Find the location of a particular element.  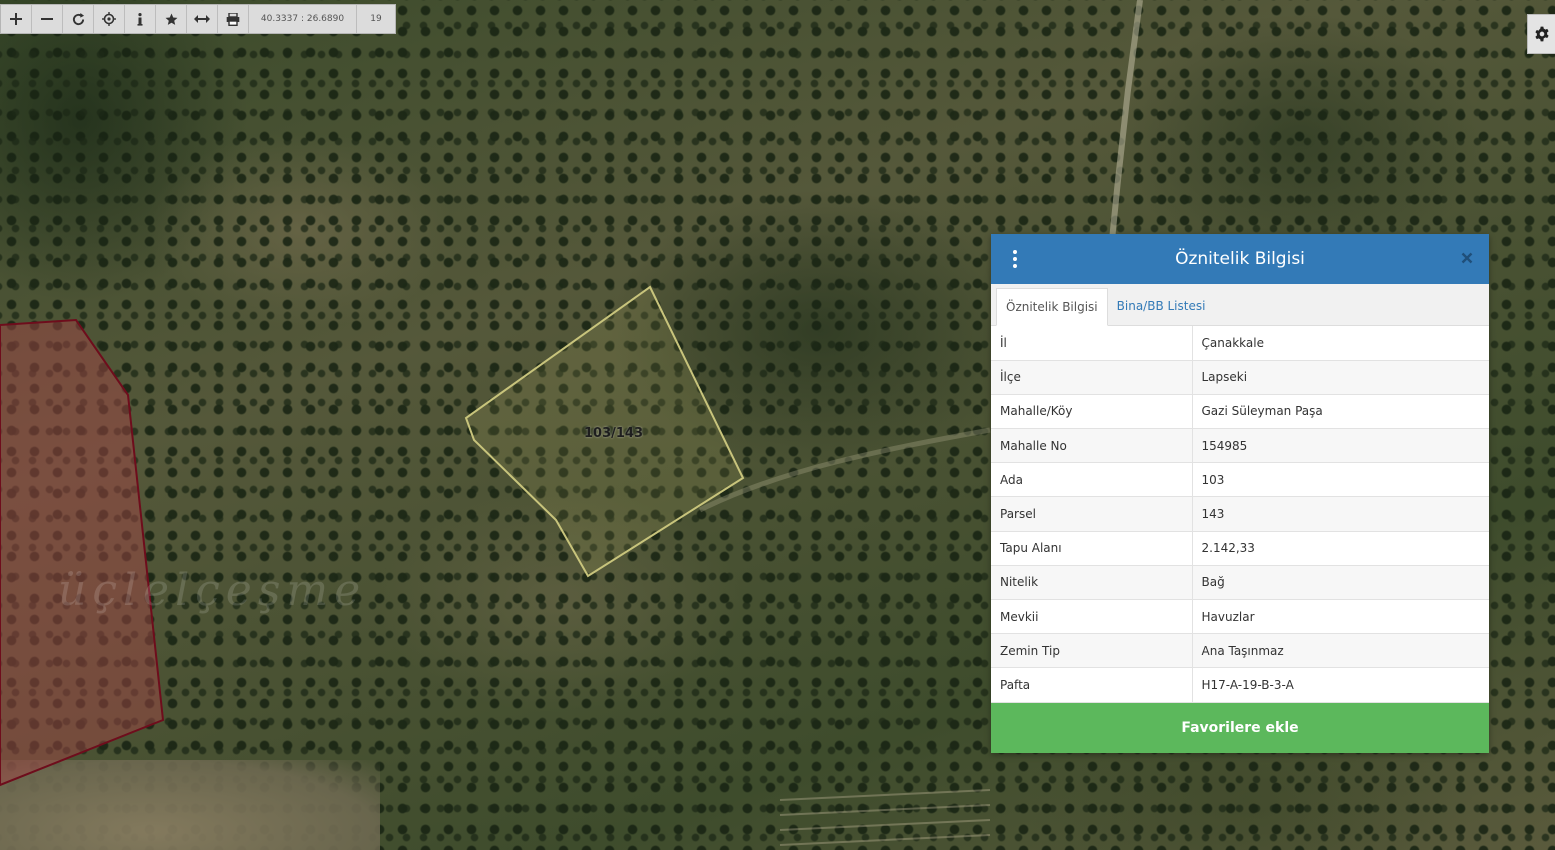

neighbor-parcel is located at coordinates (82, 552).